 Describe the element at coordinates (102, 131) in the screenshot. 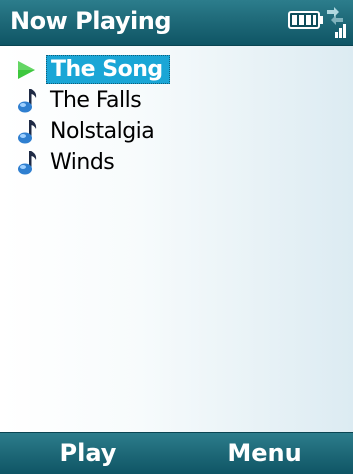

I see `track-title: Nolstalgia` at that location.